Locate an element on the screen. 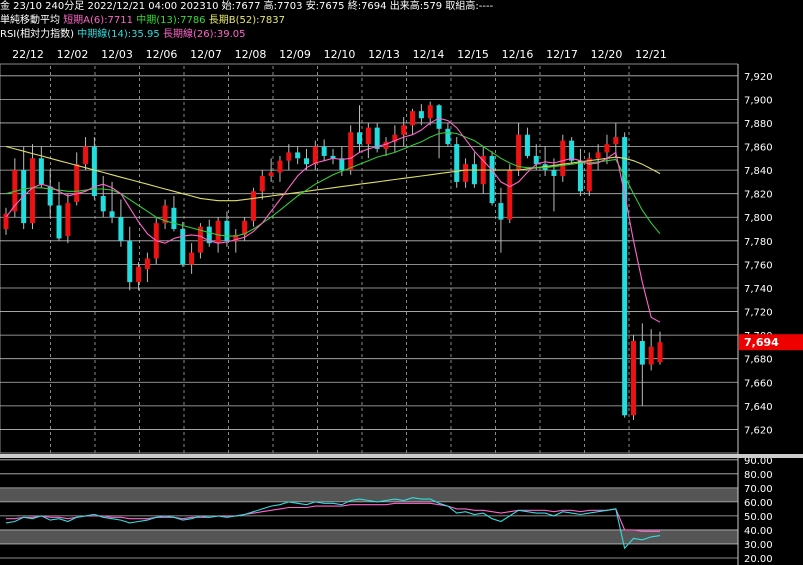  rsi-label: RSI(相対力指数) is located at coordinates (37, 34).